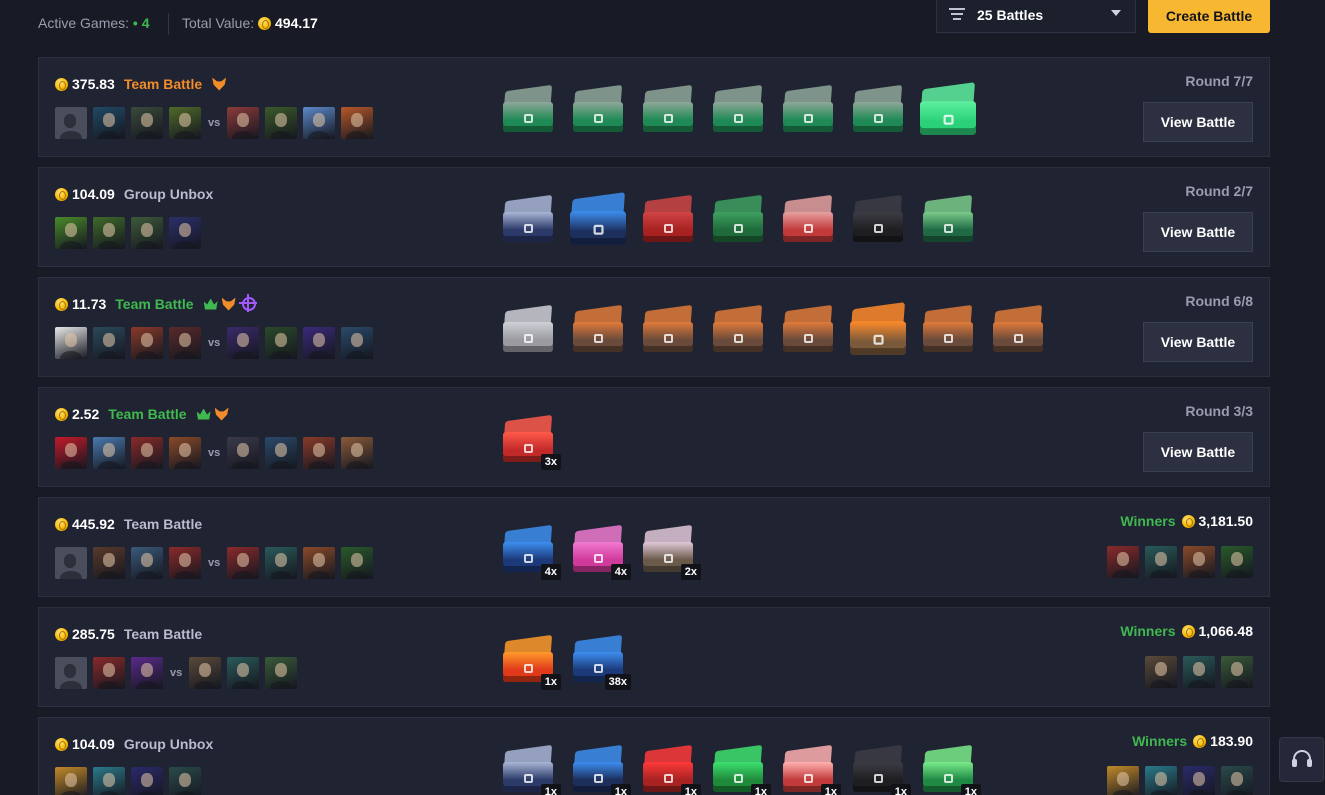 Image resolution: width=1325 pixels, height=795 pixels. Describe the element at coordinates (654, 657) in the screenshot. I see `battle-row: 285.75 Team Battle vs 1x 38x Winners 1,066.48` at that location.